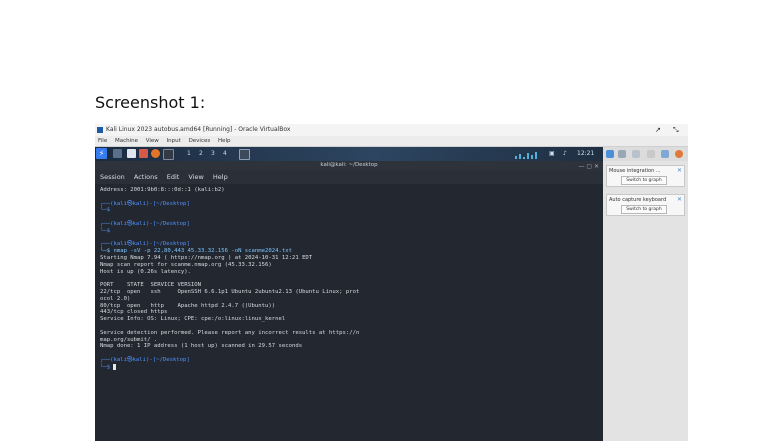  I want to click on terminal-launcher-icon, so click(168, 154).